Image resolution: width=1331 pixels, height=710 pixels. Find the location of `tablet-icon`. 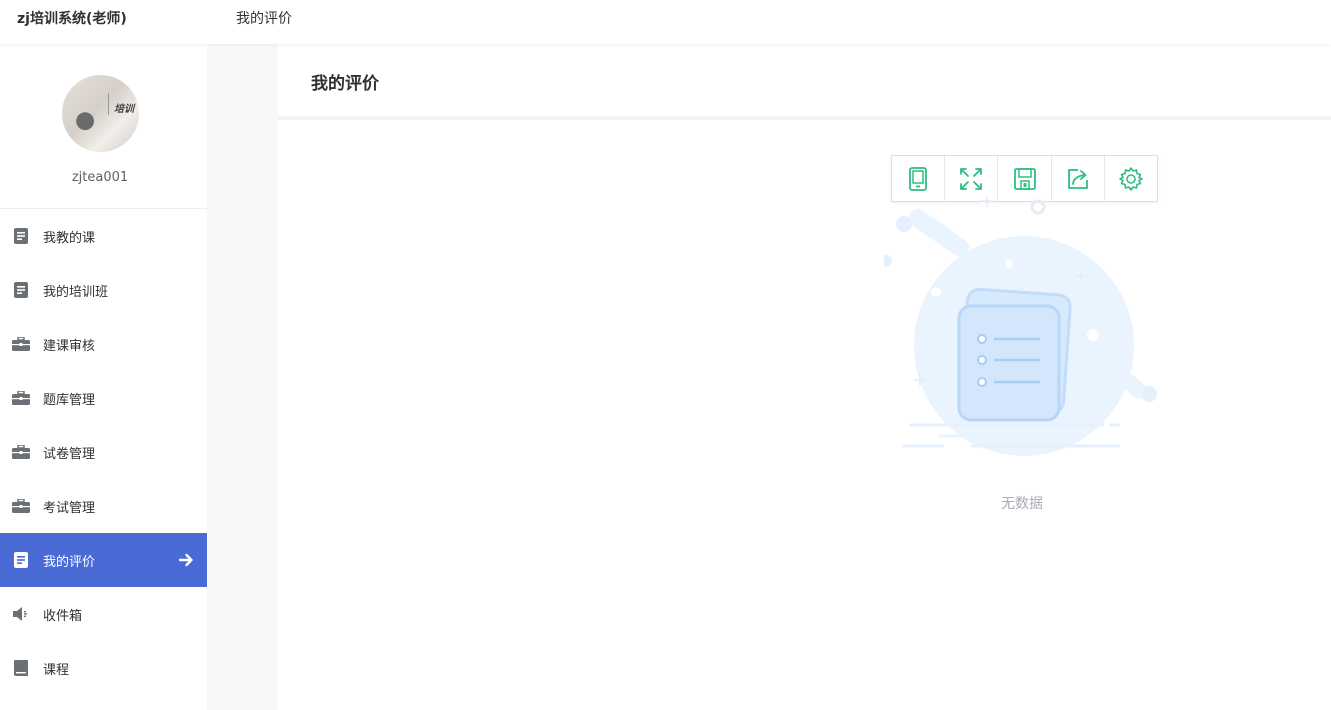

tablet-icon is located at coordinates (918, 178).